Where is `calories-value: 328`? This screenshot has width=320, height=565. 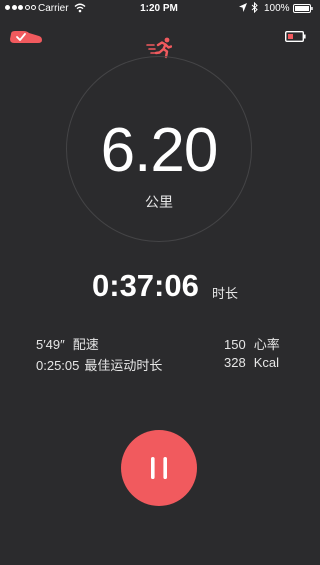 calories-value: 328 is located at coordinates (235, 362).